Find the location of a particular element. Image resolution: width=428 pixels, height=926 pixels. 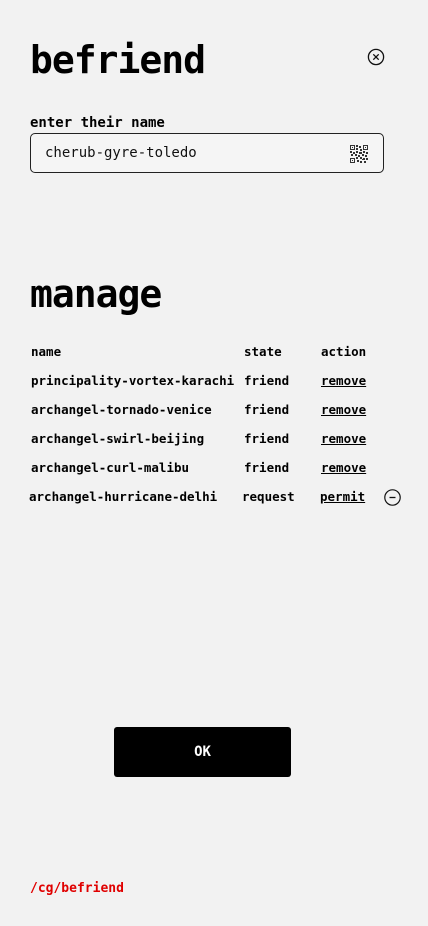

row-name: principality-vortex-karachi is located at coordinates (133, 380).